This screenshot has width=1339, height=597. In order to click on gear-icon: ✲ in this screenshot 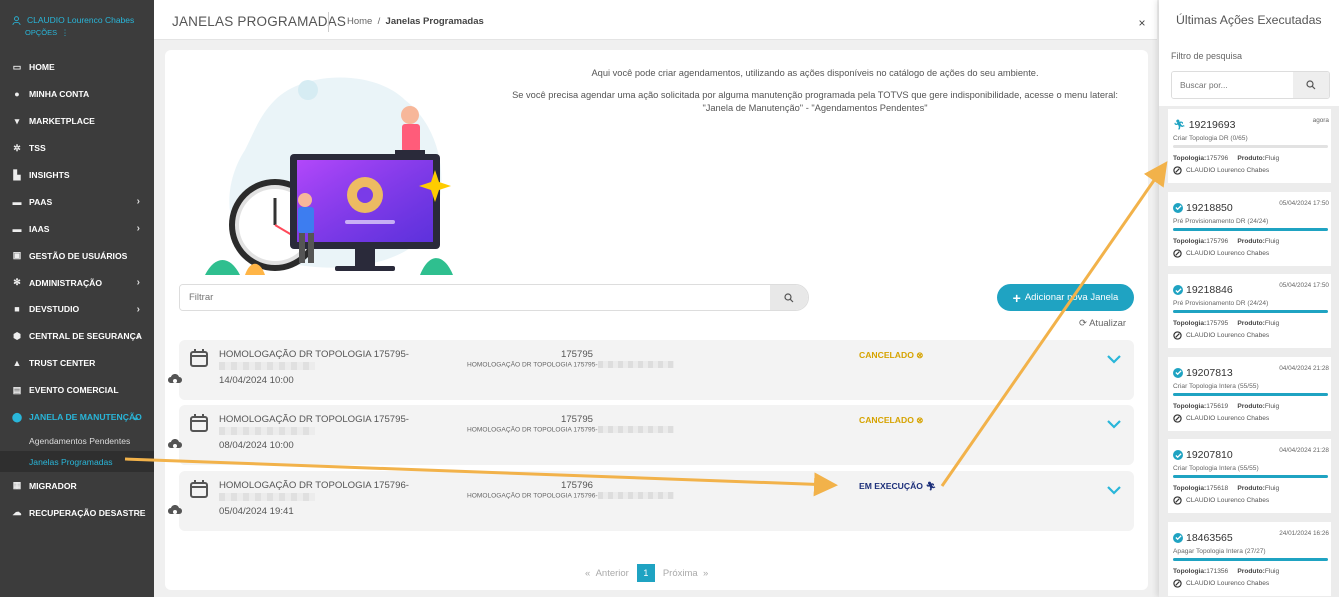, I will do `click(17, 147)`.